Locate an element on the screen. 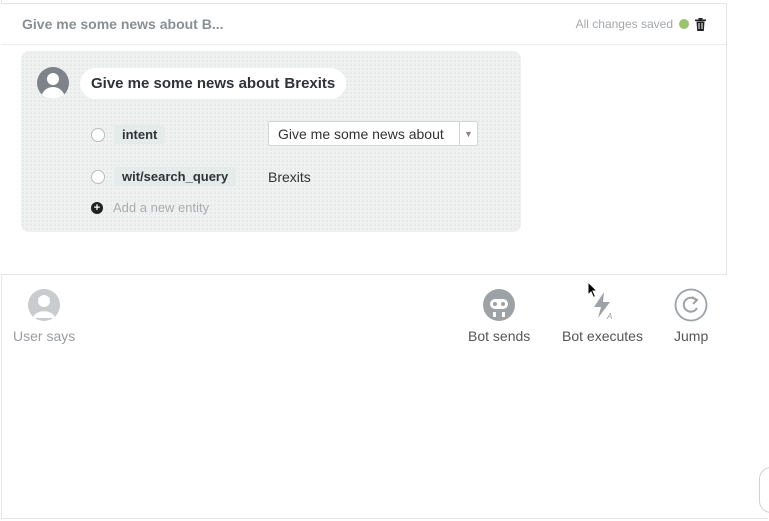 This screenshot has height=521, width=769. entity-row-search-query: wit/search_query is located at coordinates (164, 176).